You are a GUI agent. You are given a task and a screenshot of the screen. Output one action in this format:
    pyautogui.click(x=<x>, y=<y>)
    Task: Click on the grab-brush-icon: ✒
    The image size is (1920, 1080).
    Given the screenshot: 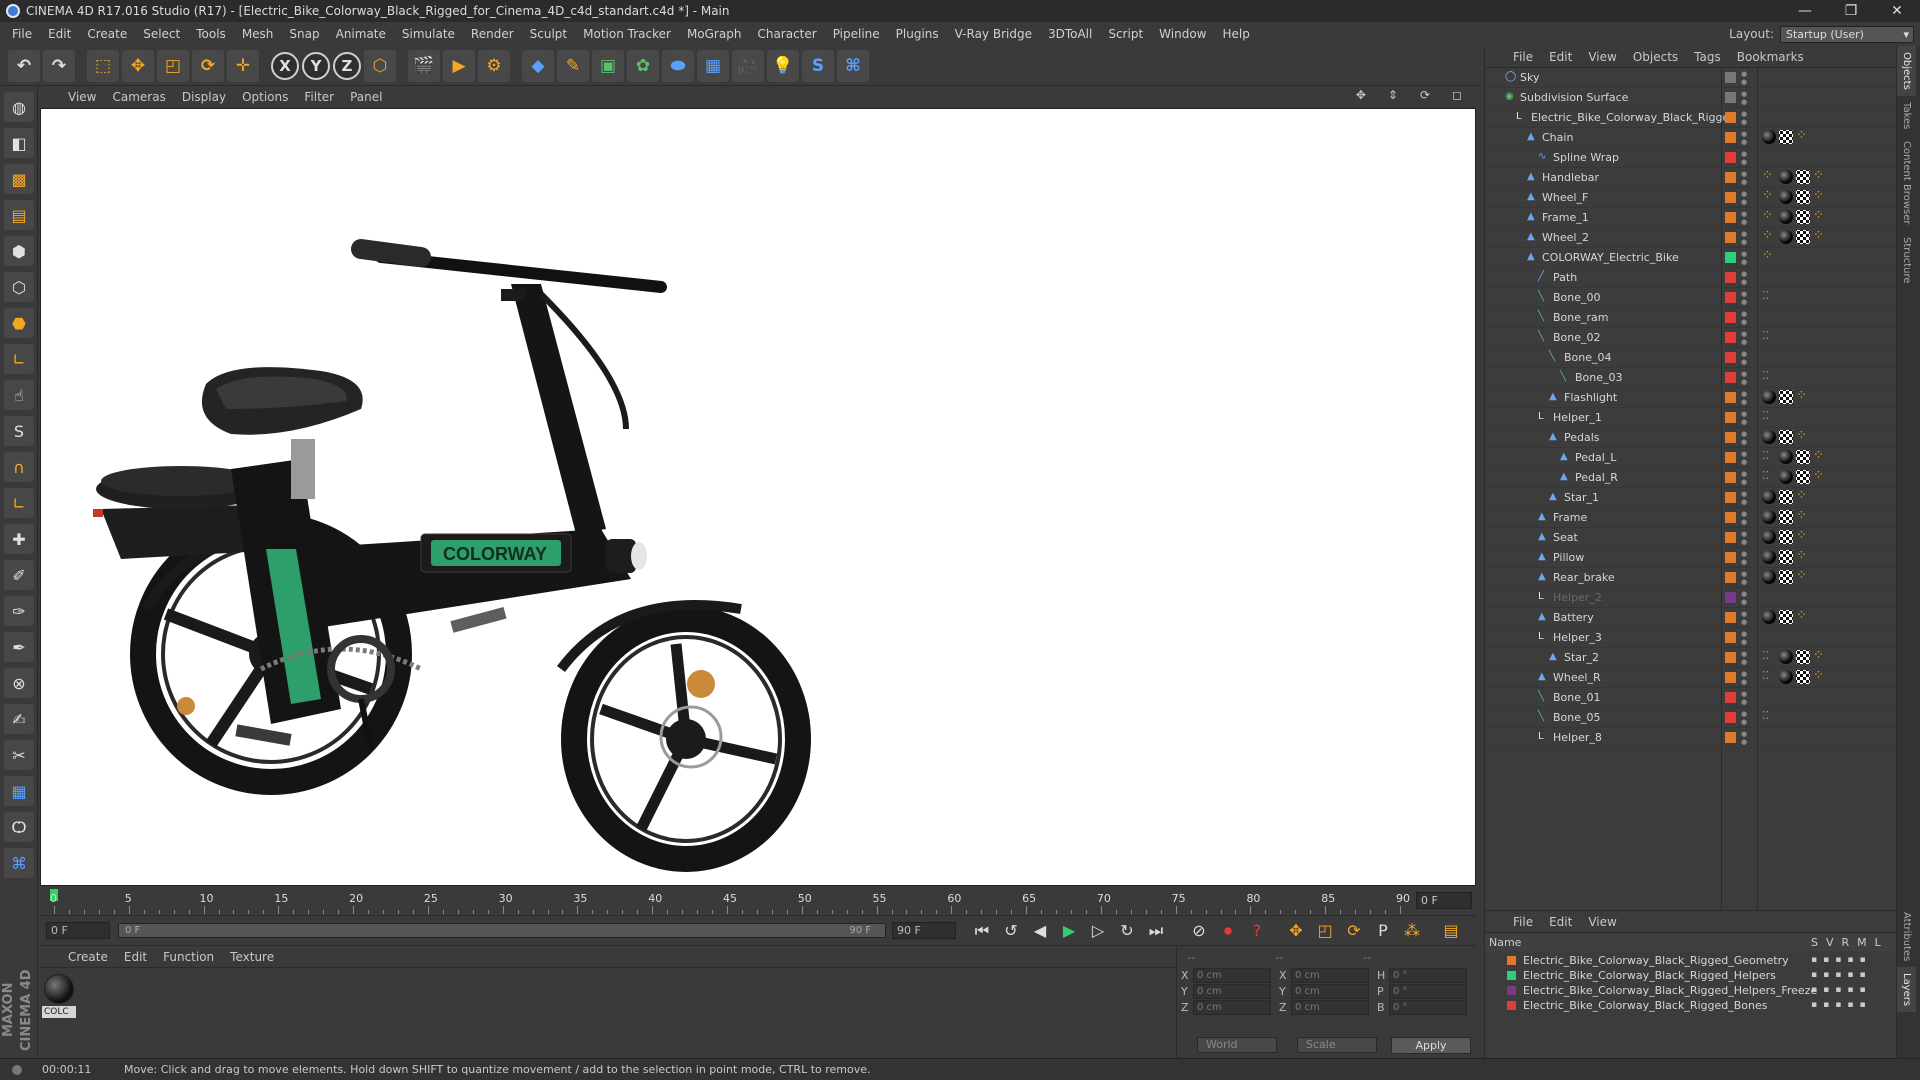 What is the action you would take?
    pyautogui.click(x=19, y=647)
    